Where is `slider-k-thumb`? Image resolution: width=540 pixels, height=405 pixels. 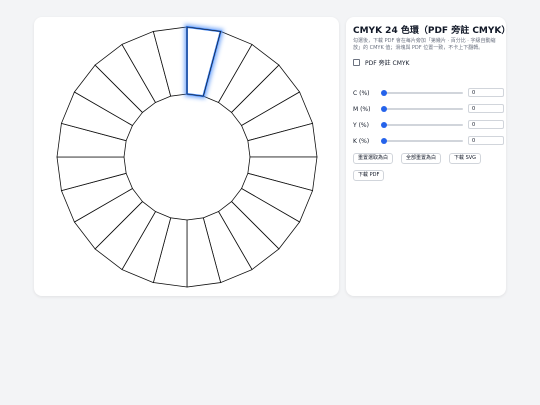 slider-k-thumb is located at coordinates (384, 141).